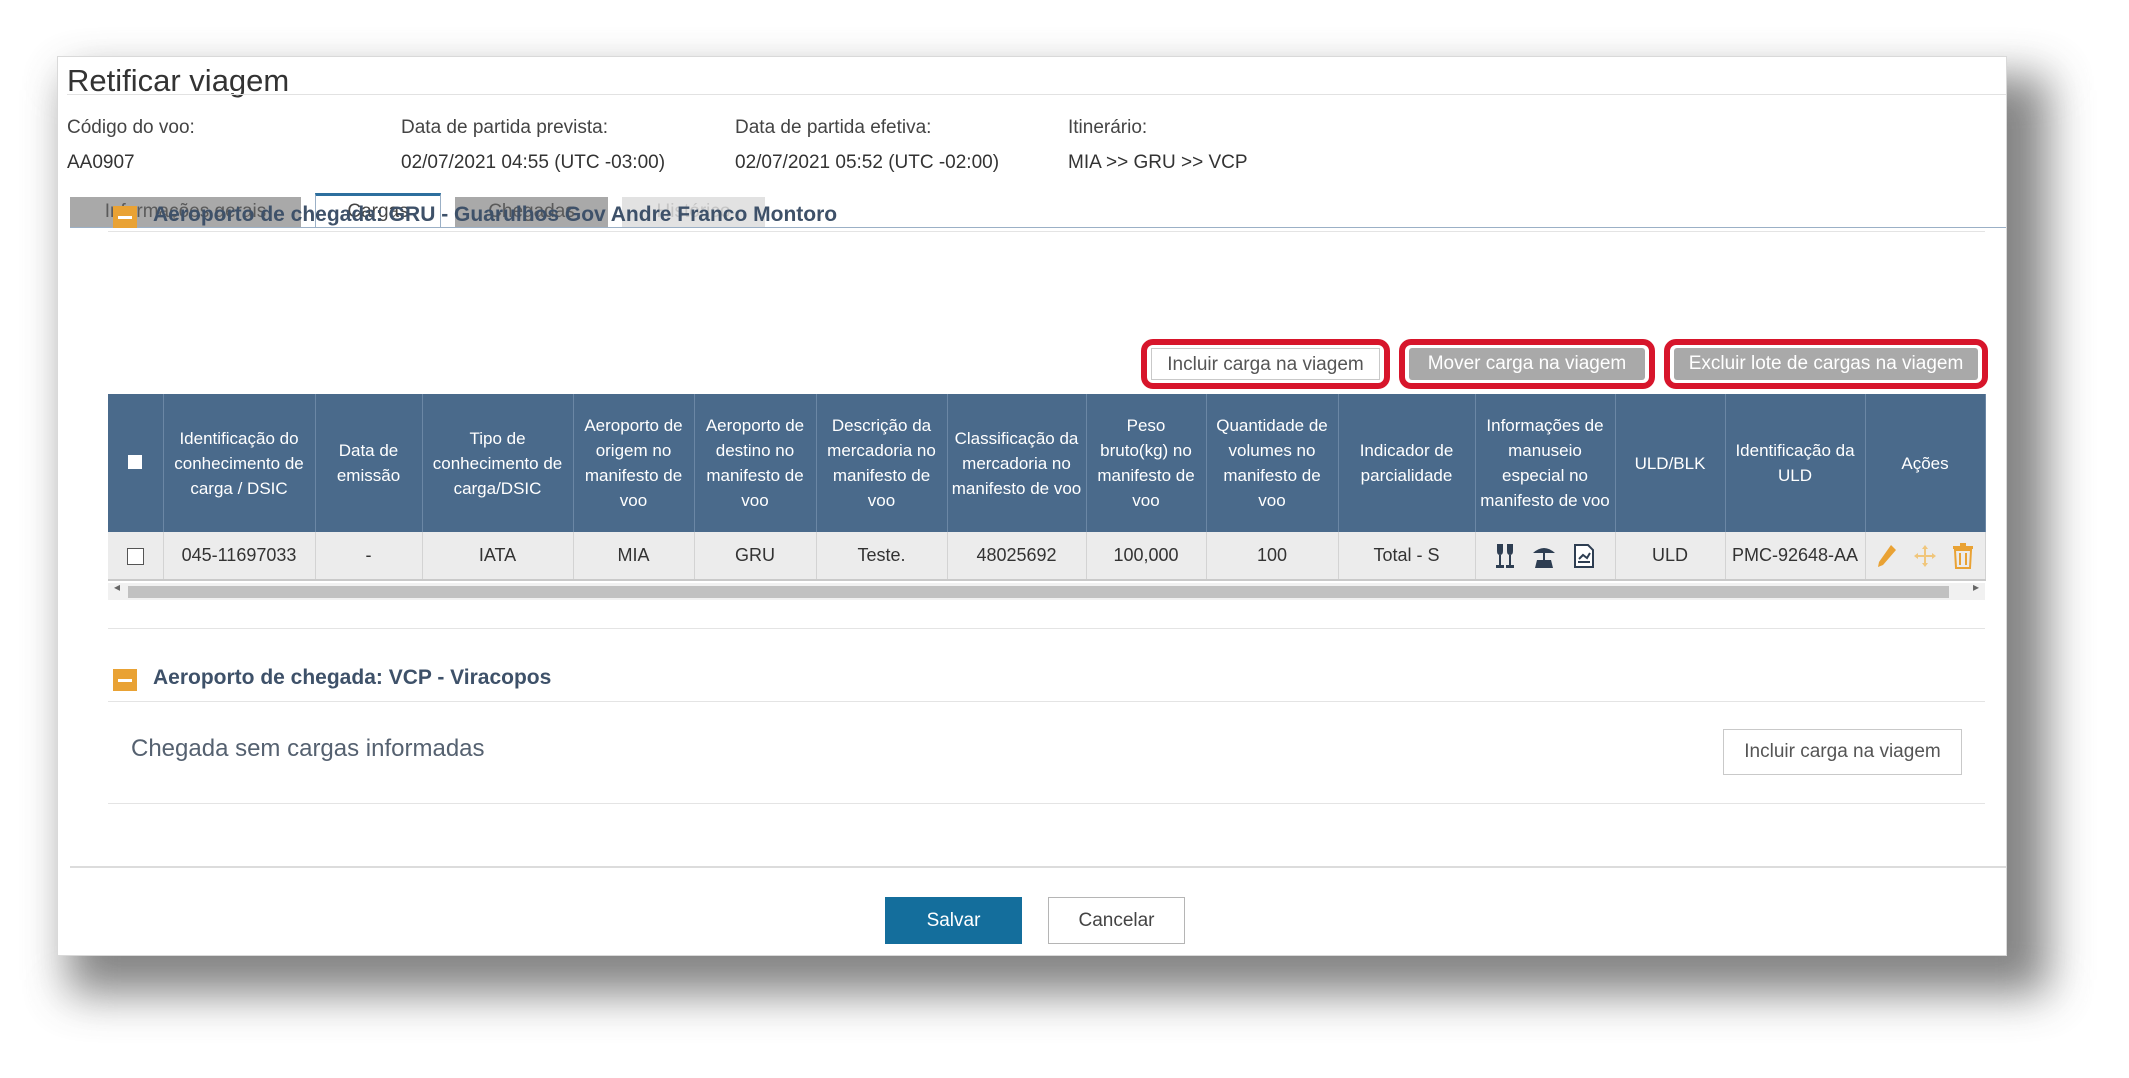  I want to click on cell-description: Teste., so click(882, 556).